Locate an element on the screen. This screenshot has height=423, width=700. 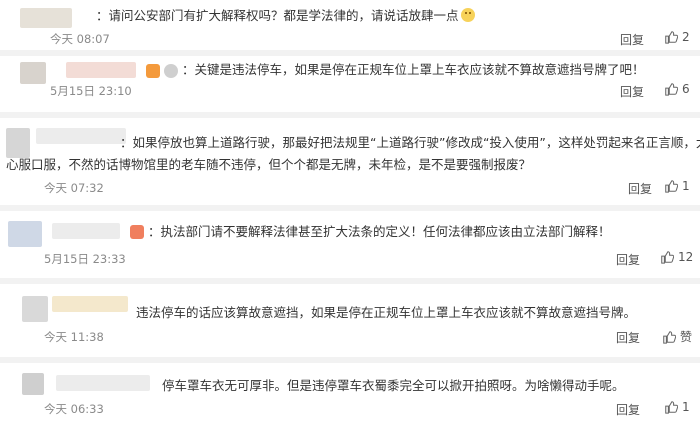
like-button: 6 is located at coordinates (677, 89).